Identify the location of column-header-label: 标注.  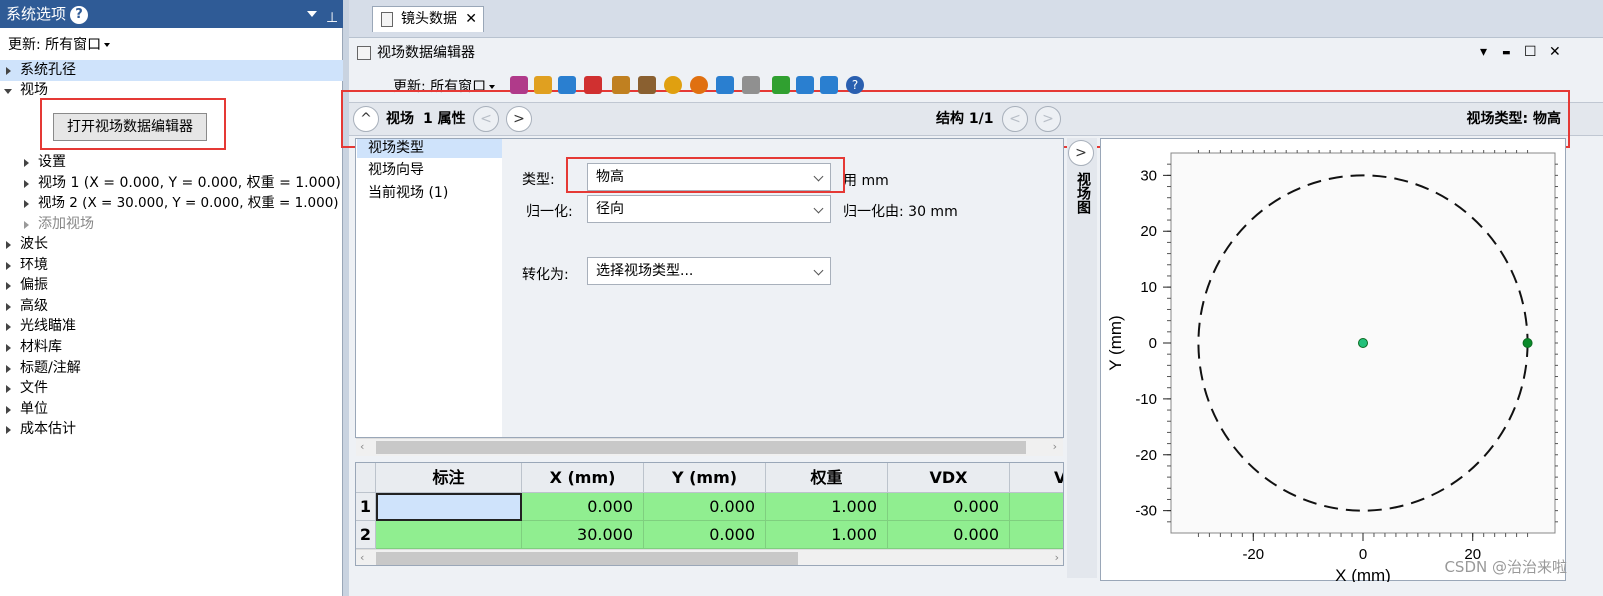
(449, 478).